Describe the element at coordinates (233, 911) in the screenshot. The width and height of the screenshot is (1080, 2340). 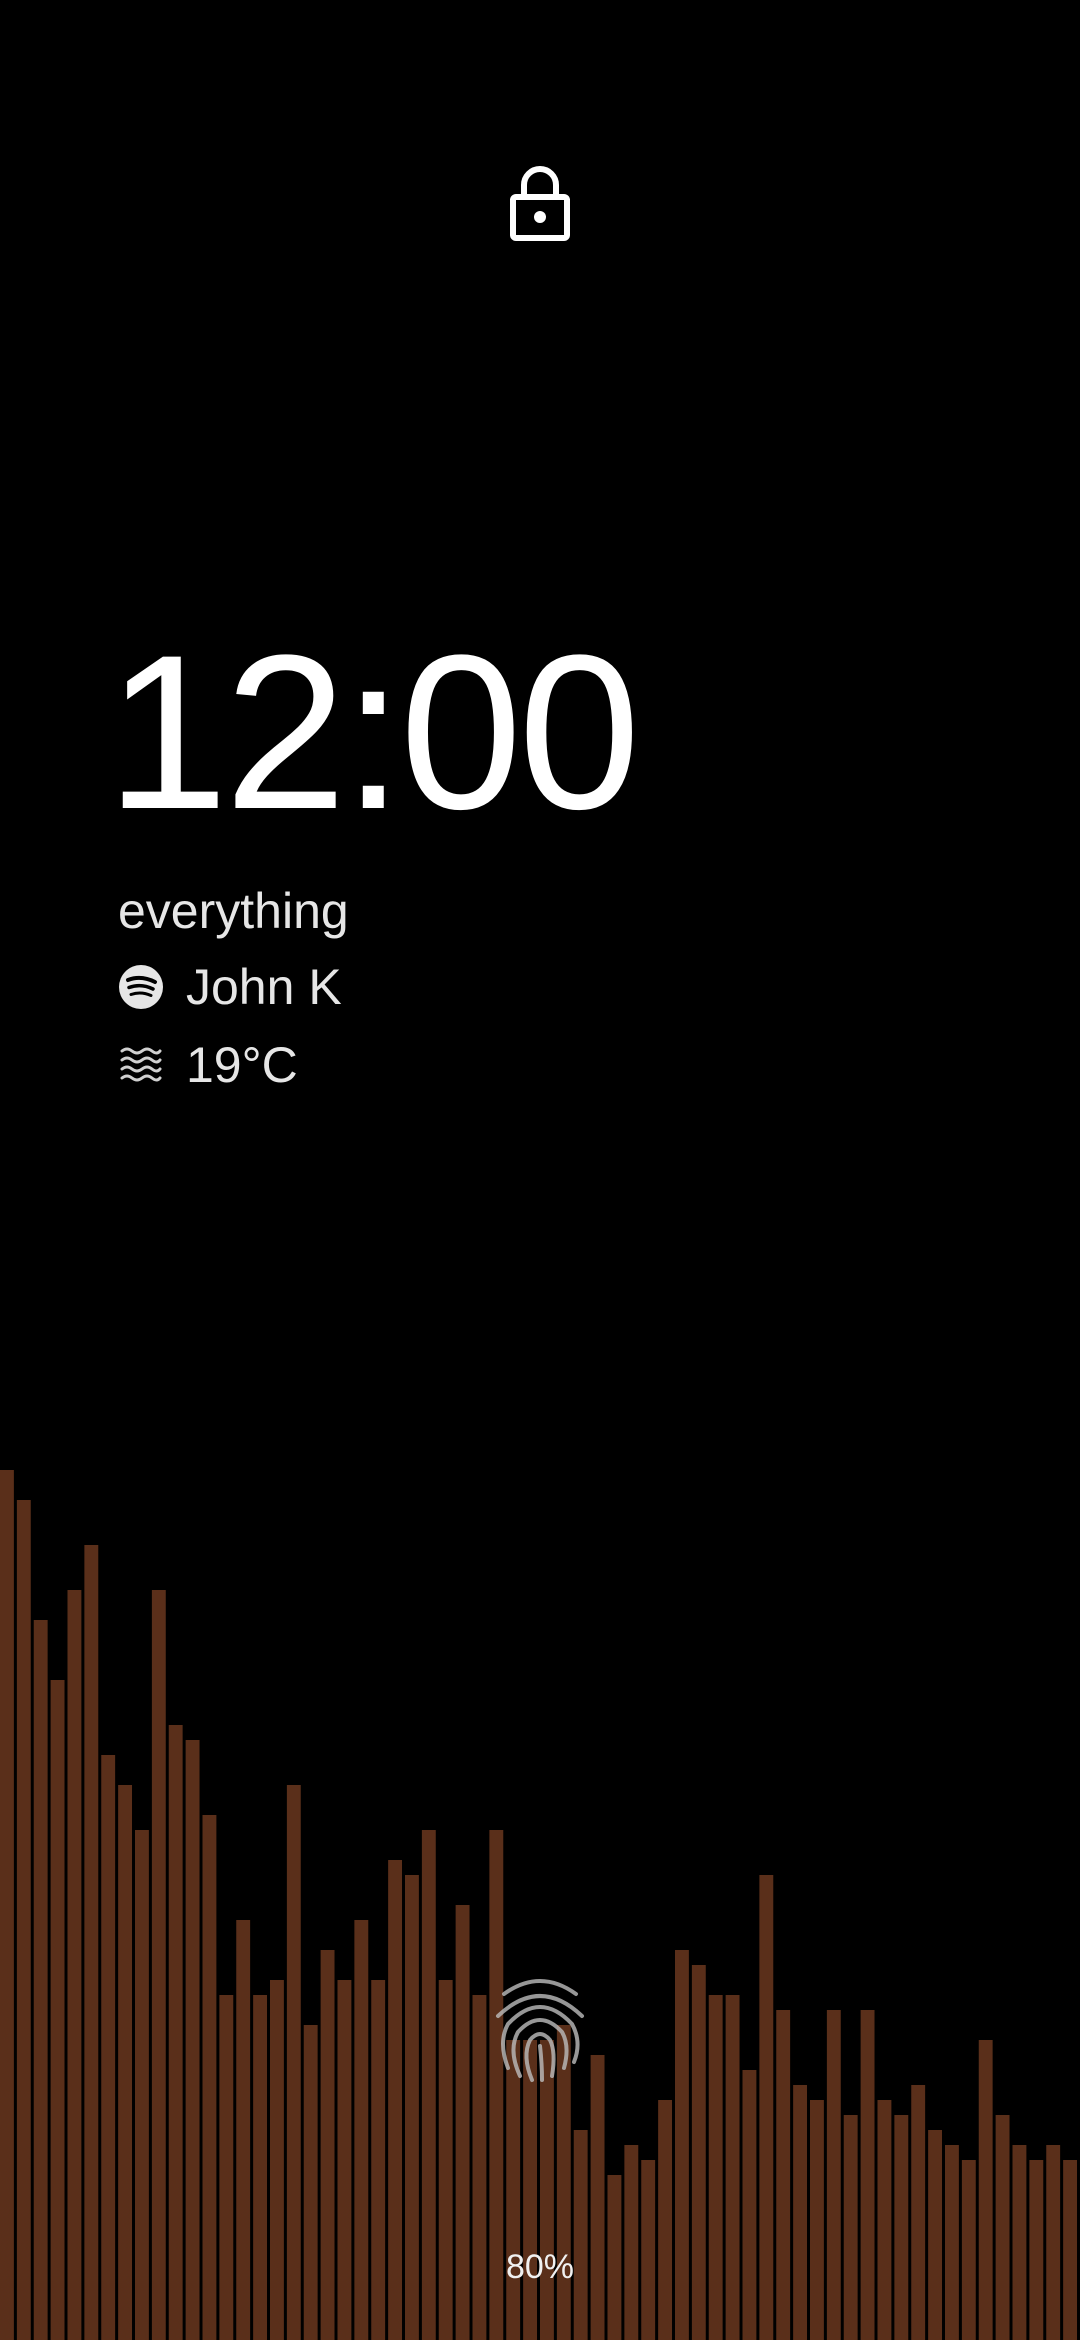
I see `media-title: everything` at that location.